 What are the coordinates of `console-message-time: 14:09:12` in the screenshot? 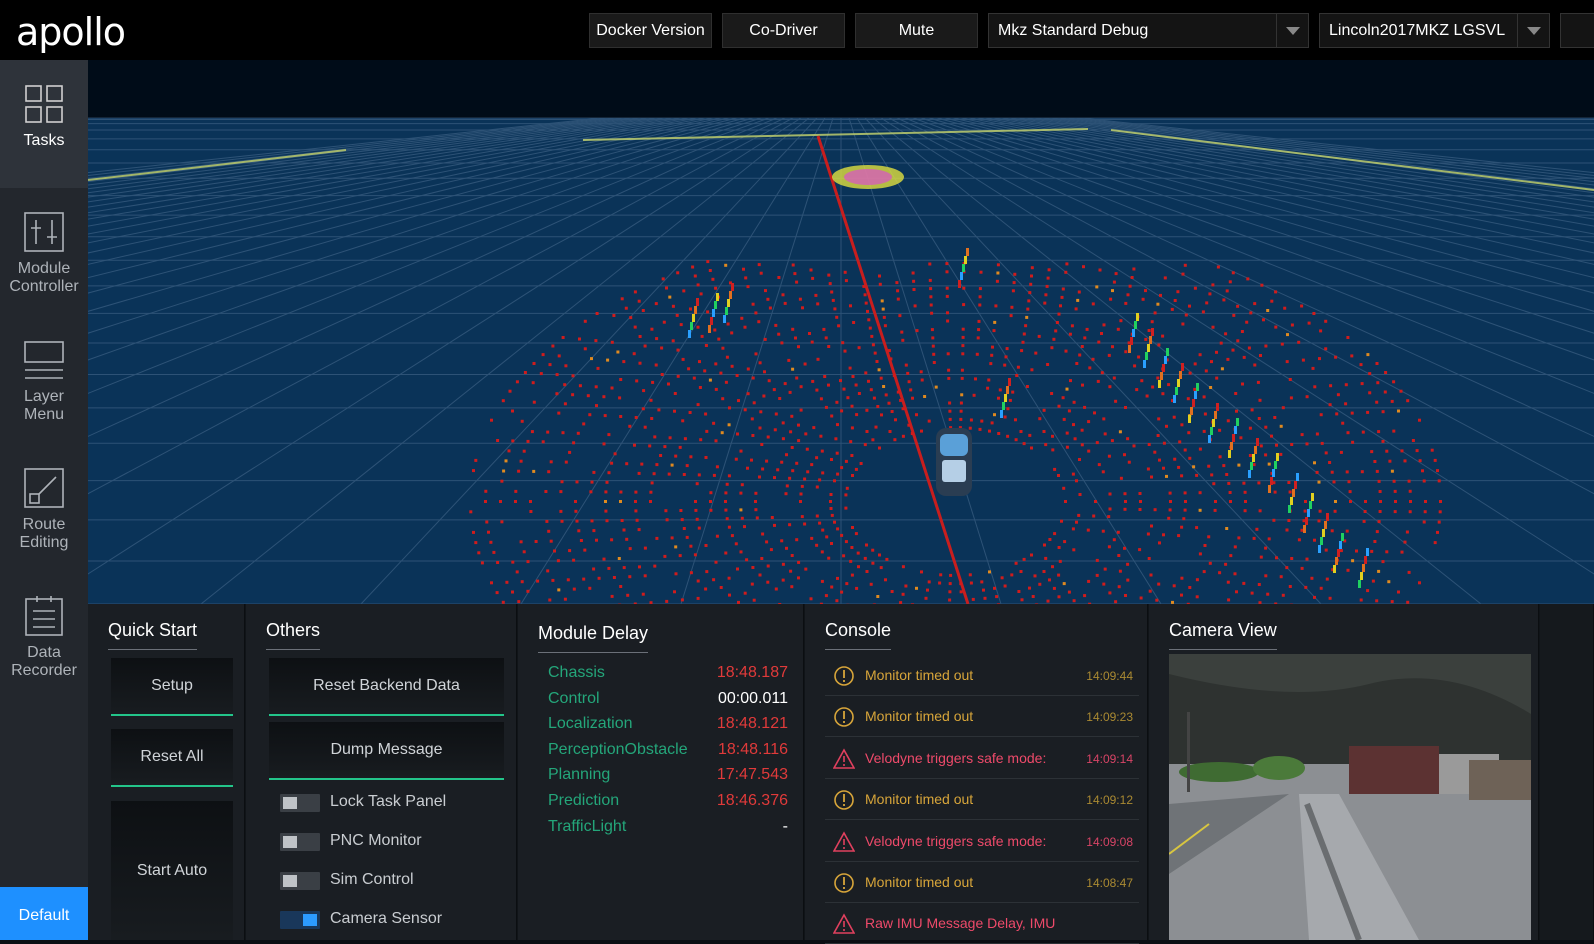 It's located at (1109, 800).